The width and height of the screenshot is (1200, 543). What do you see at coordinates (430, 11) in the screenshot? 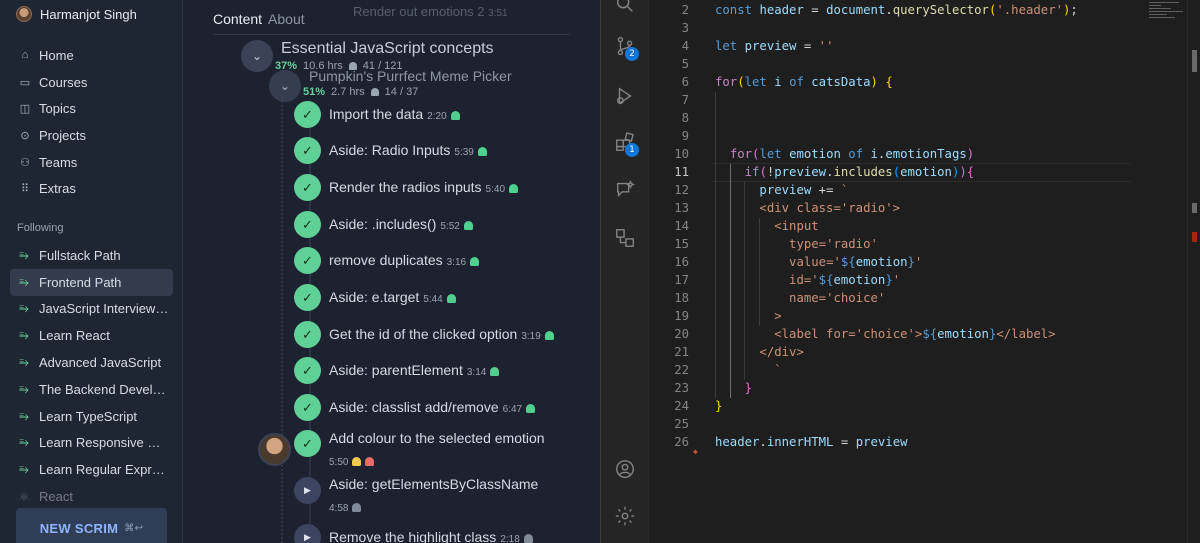
I see `scrolled-lesson-ghost: Render out emotions 2 3:51` at bounding box center [430, 11].